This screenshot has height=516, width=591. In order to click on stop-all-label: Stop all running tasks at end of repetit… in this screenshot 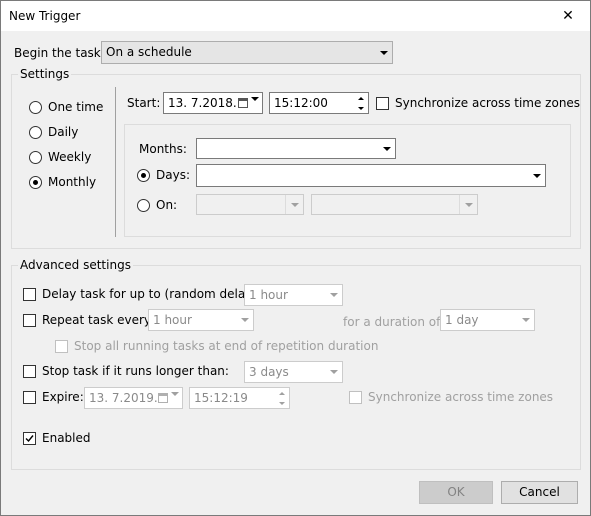, I will do `click(226, 346)`.